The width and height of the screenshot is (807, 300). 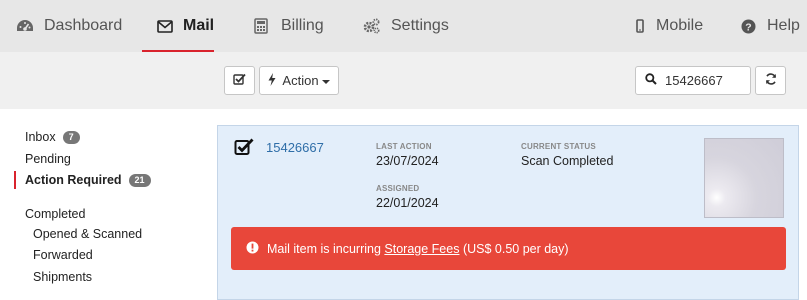 I want to click on sidebar-item-label: Opened & Scanned, so click(x=88, y=234).